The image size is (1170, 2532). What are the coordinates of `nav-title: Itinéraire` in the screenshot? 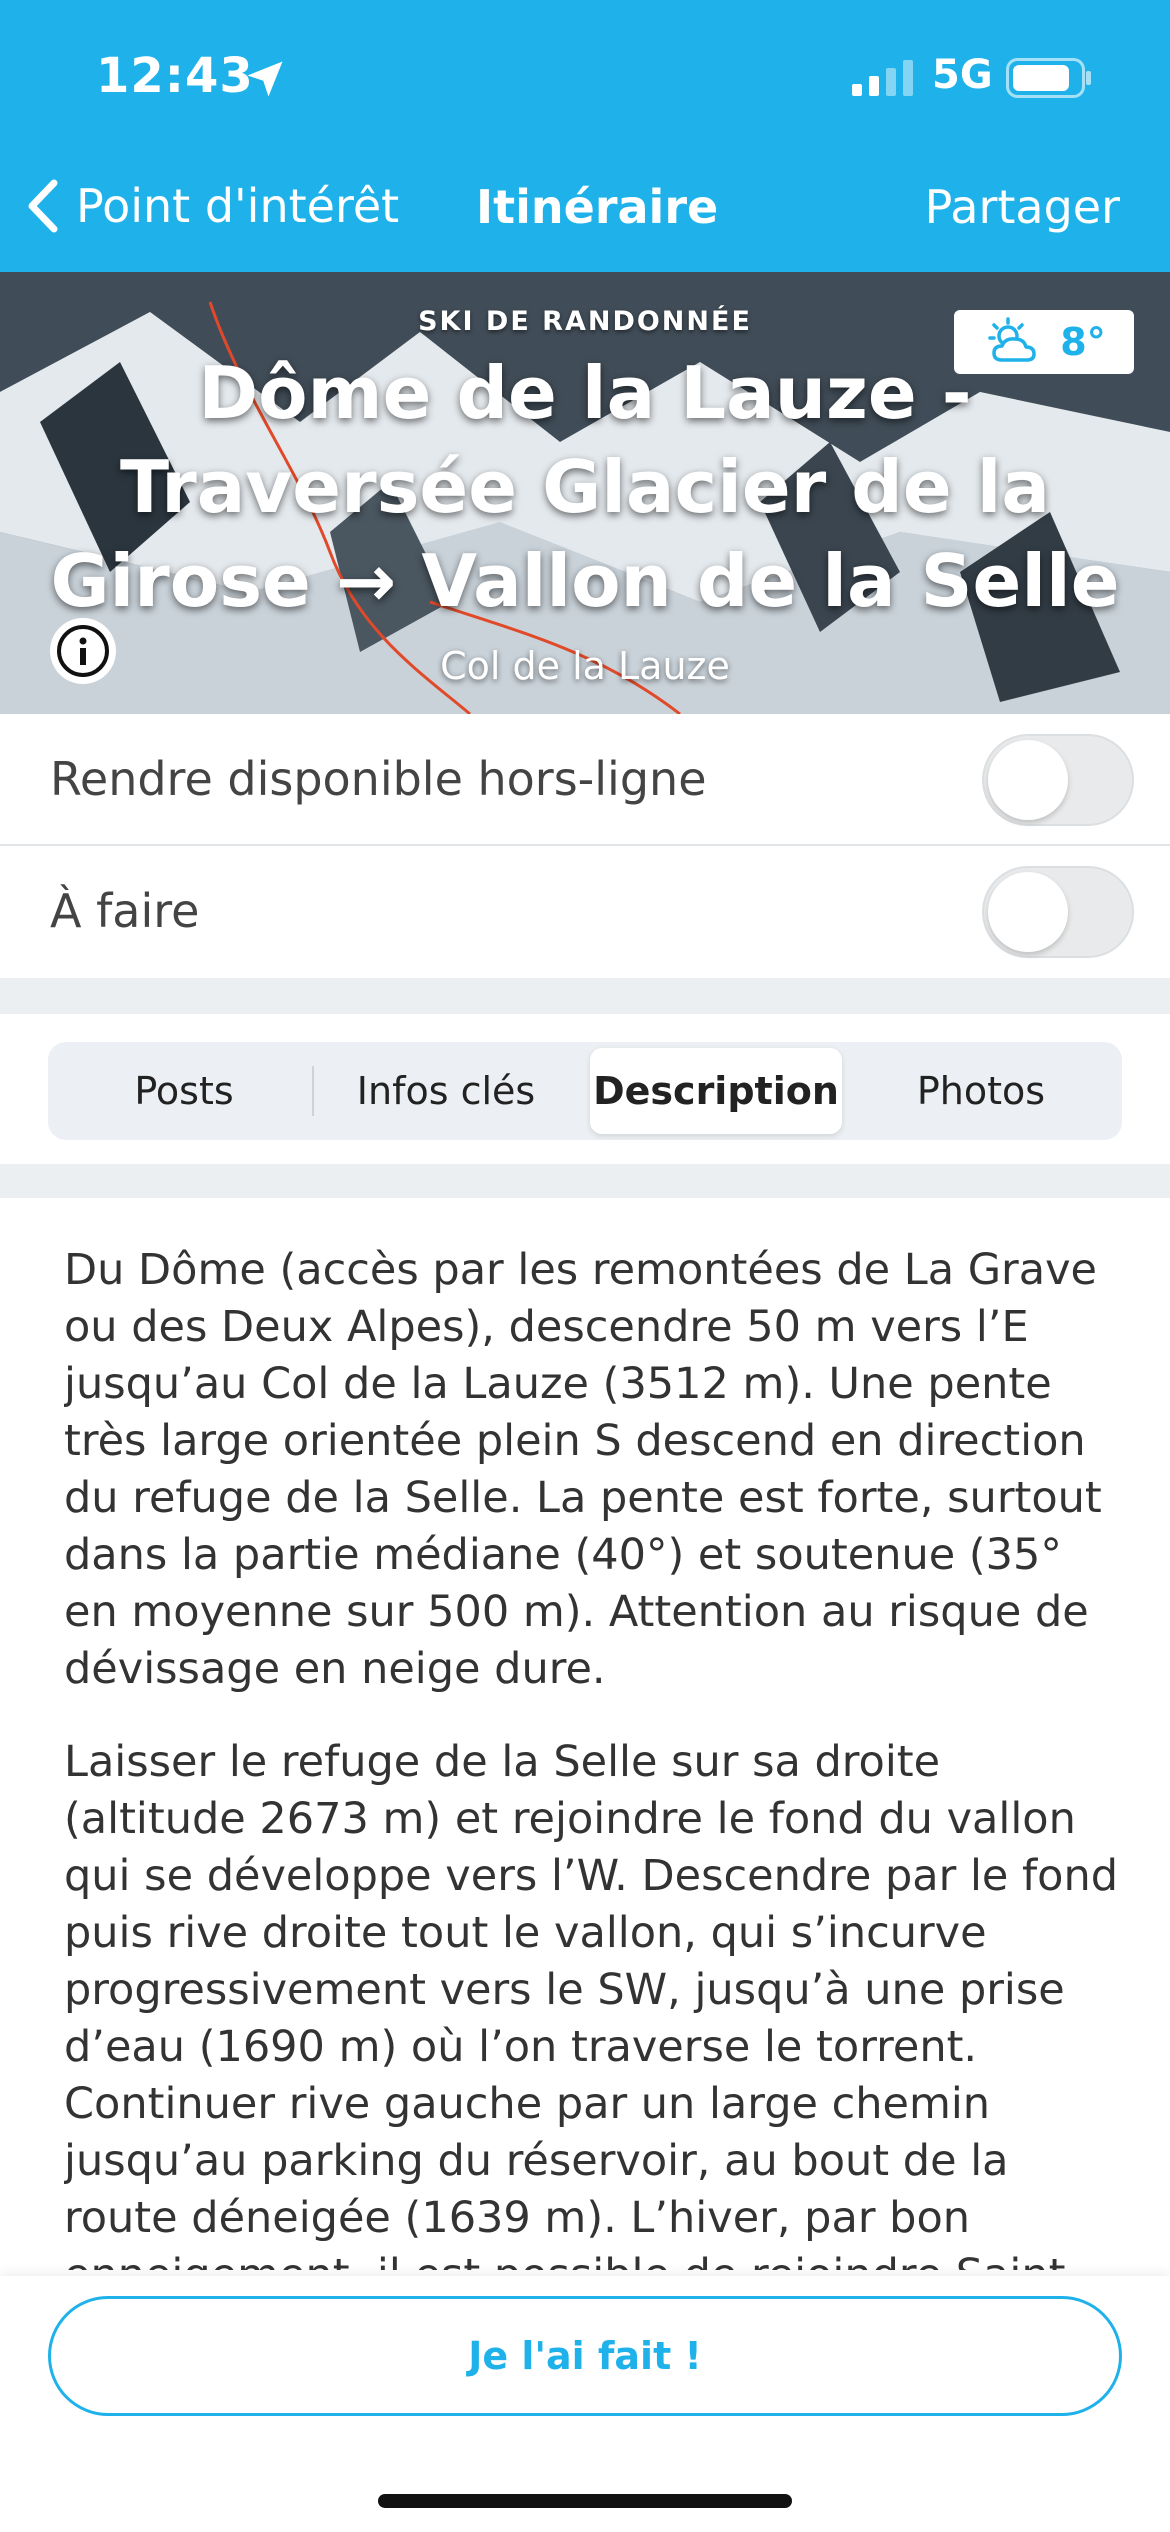 It's located at (597, 207).